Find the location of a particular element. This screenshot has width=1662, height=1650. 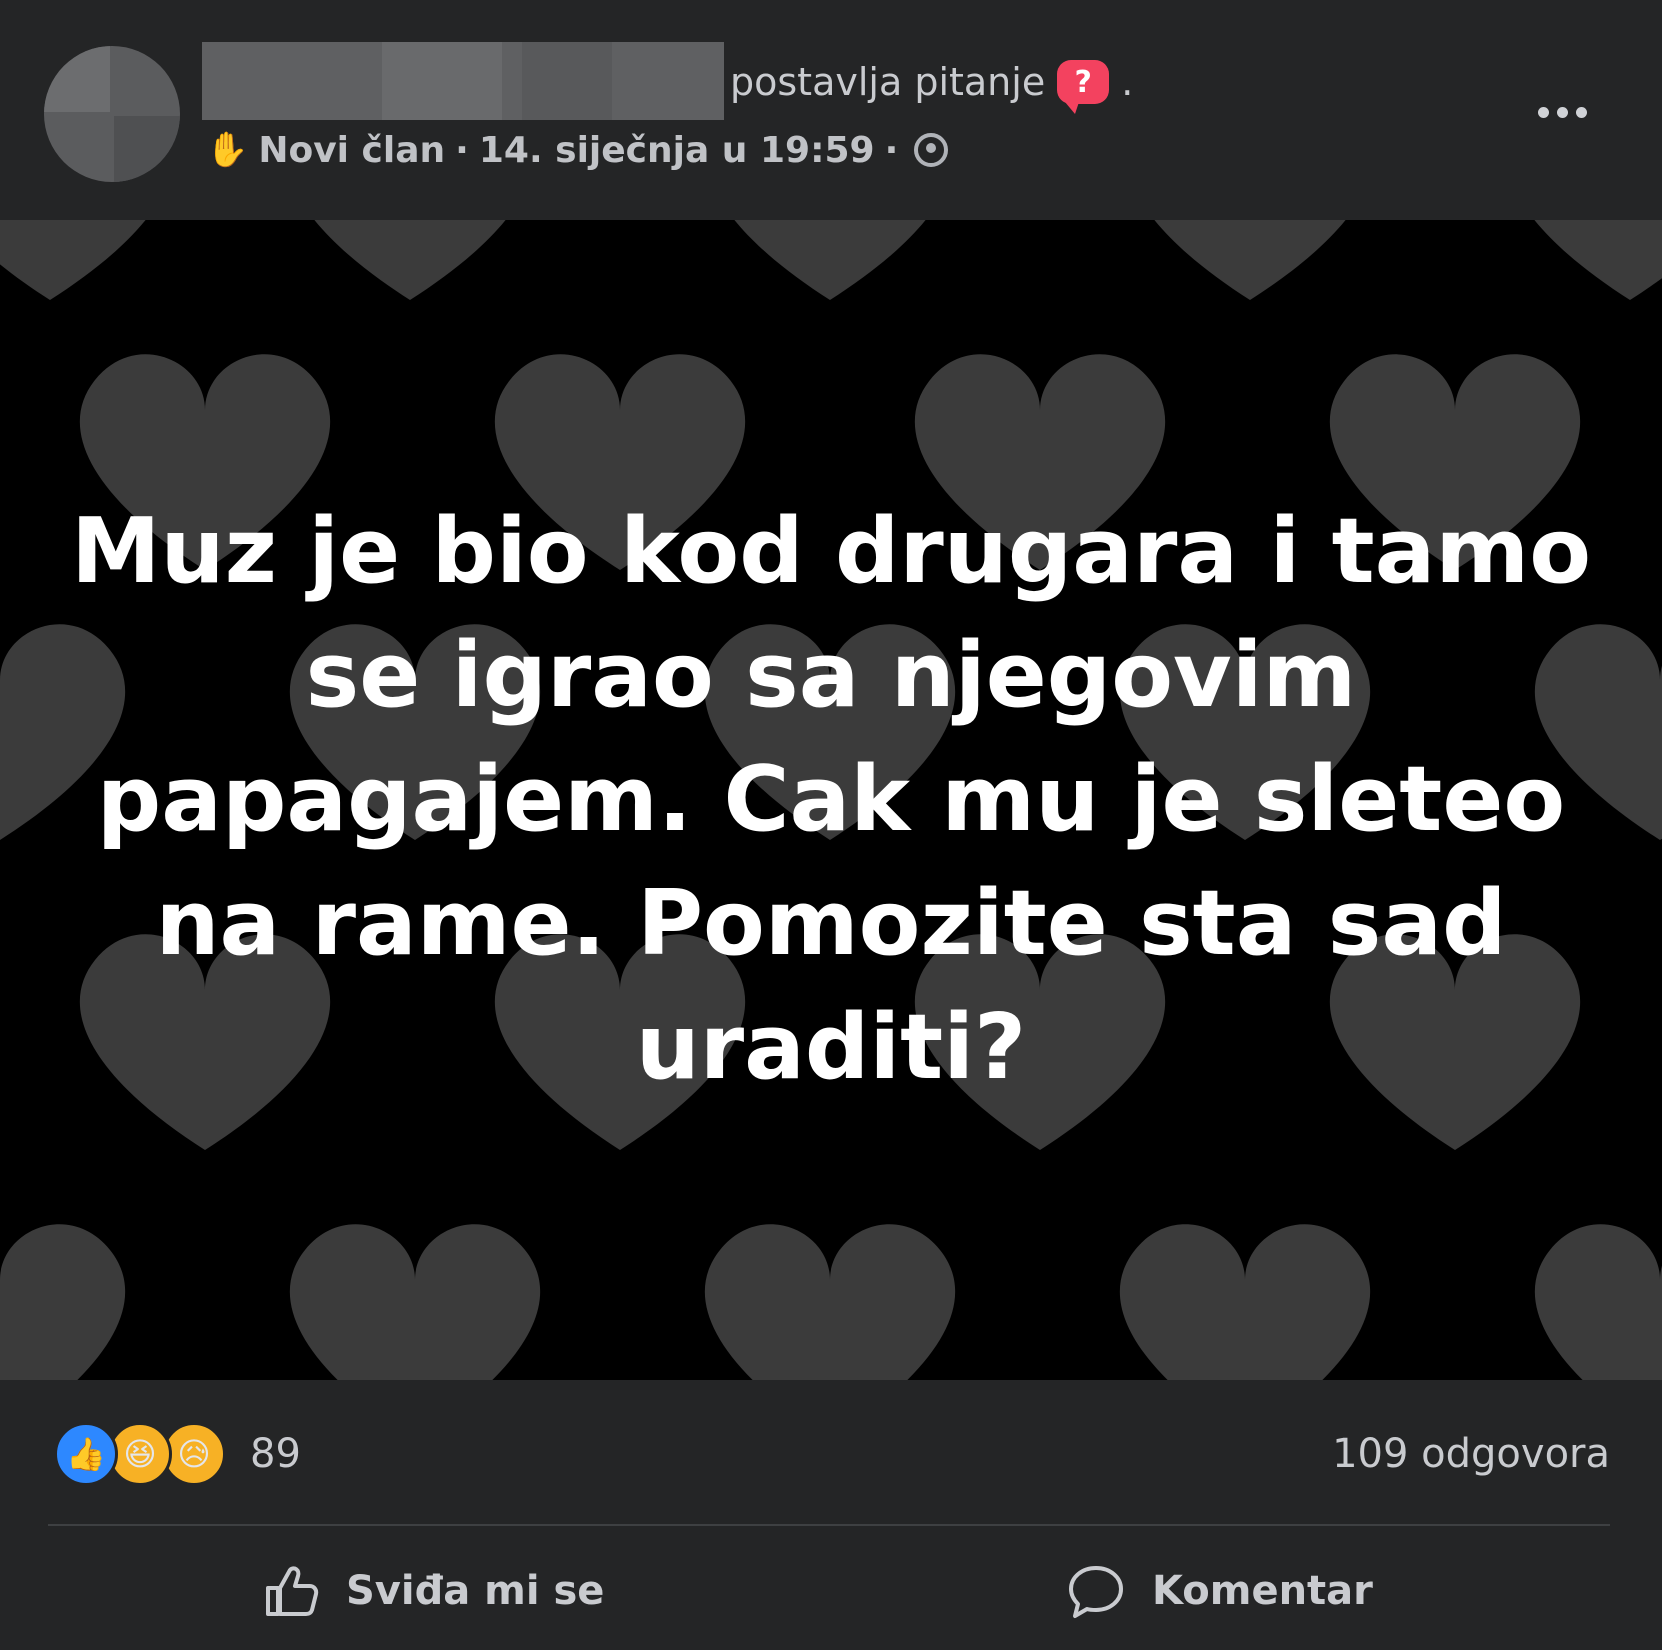

action-text: postavlja pitanje is located at coordinates (888, 82).